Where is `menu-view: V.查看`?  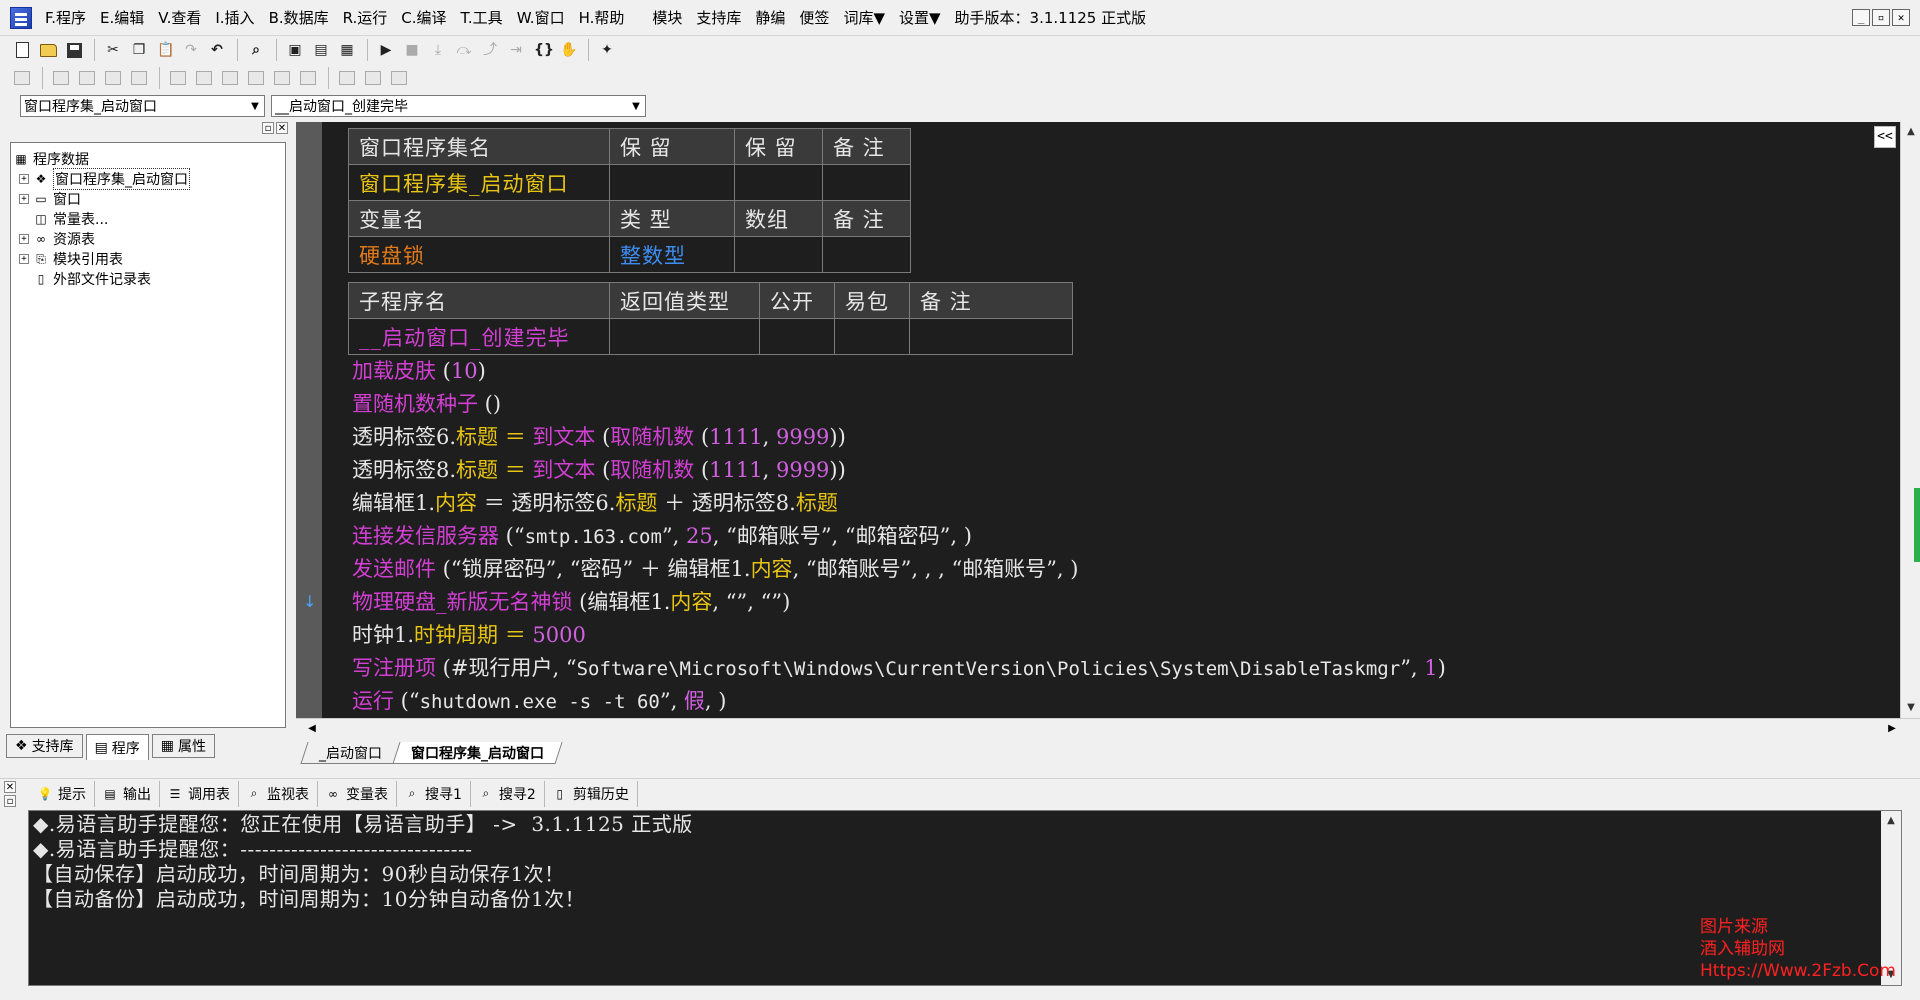 menu-view: V.查看 is located at coordinates (179, 18).